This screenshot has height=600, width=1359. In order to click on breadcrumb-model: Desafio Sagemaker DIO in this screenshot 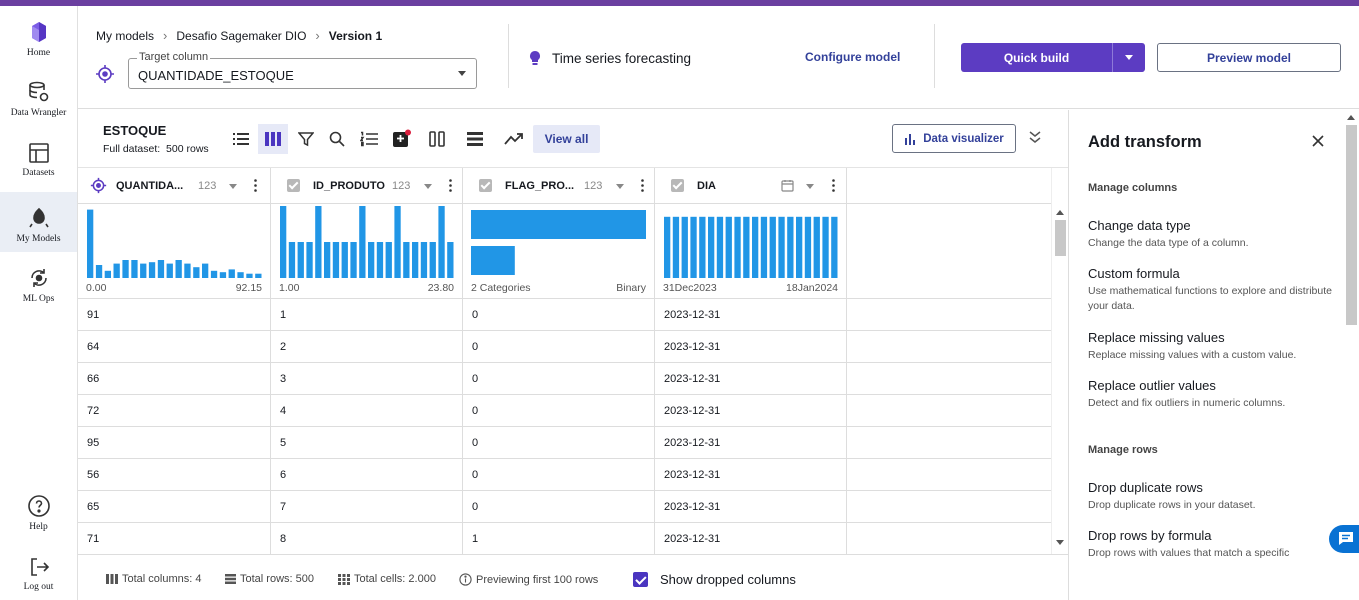, I will do `click(241, 36)`.